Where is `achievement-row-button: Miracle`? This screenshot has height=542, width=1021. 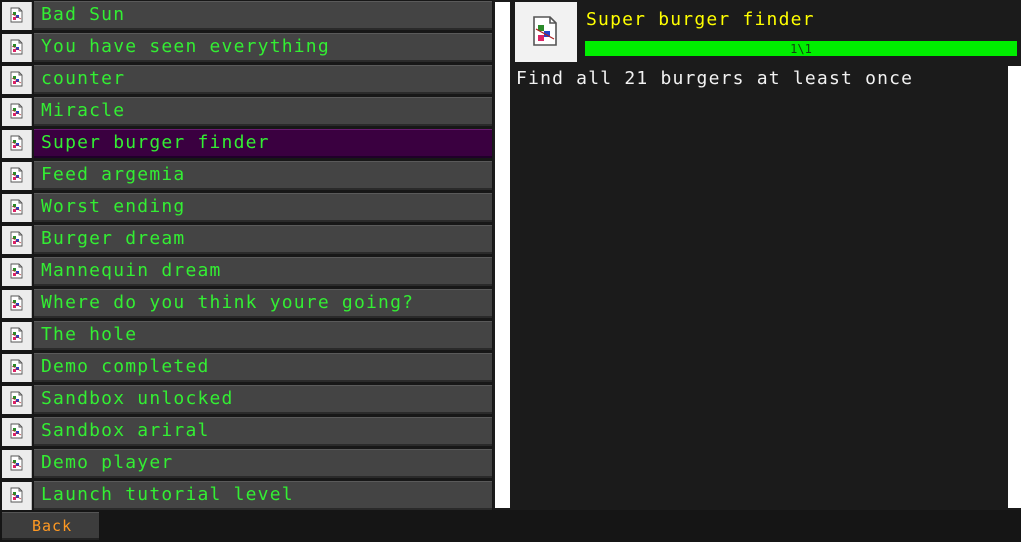 achievement-row-button: Miracle is located at coordinates (263, 111).